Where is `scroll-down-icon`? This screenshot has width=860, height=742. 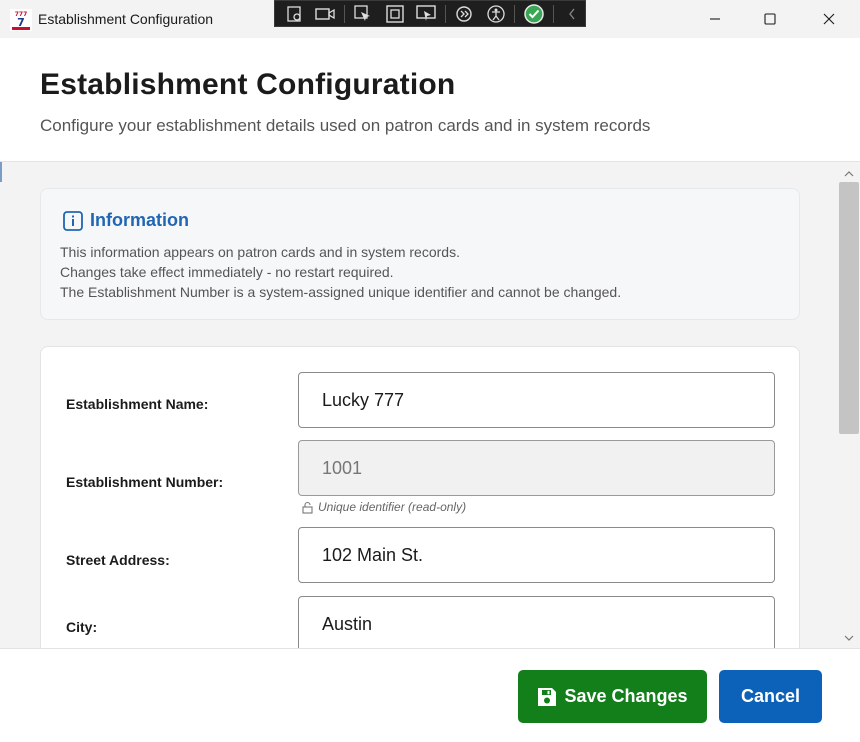
scroll-down-icon is located at coordinates (849, 638).